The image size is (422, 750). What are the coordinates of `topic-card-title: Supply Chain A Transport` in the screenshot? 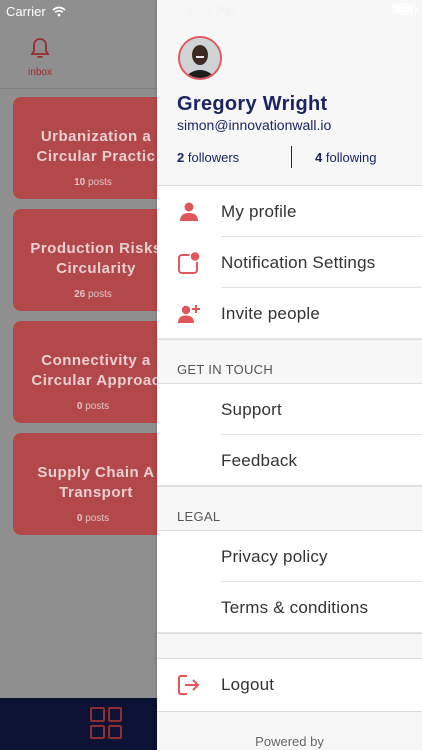 It's located at (96, 482).